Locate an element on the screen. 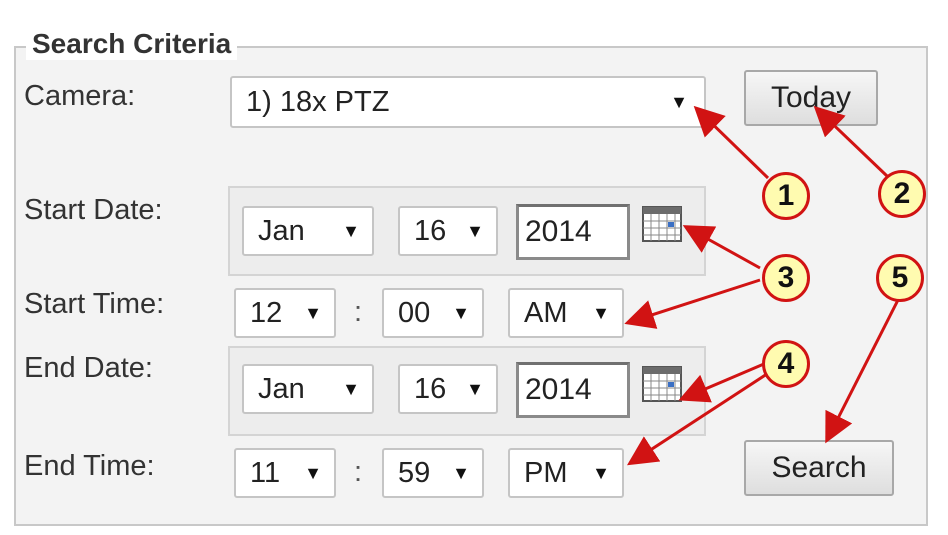  callout-5: 5 is located at coordinates (900, 278).